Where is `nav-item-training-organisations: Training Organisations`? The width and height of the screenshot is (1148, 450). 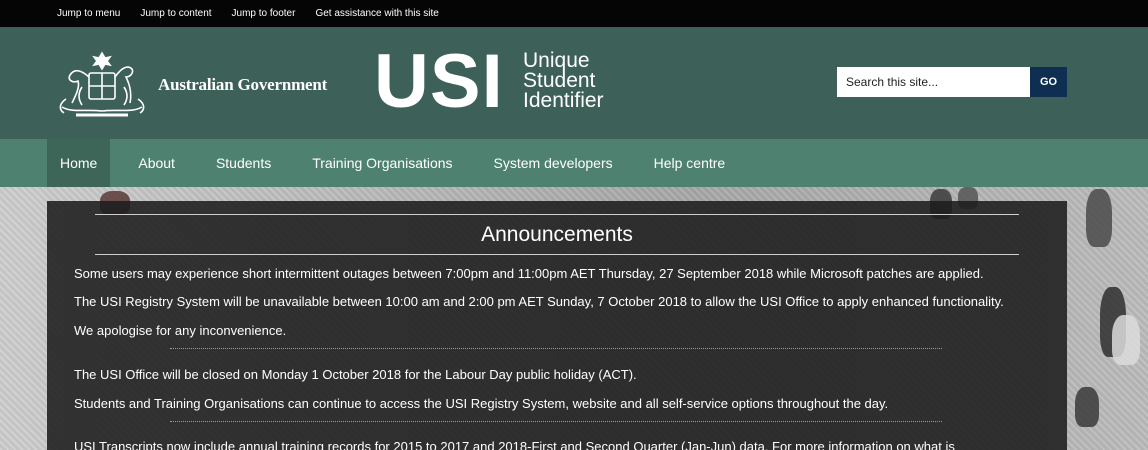 nav-item-training-organisations: Training Organisations is located at coordinates (382, 163).